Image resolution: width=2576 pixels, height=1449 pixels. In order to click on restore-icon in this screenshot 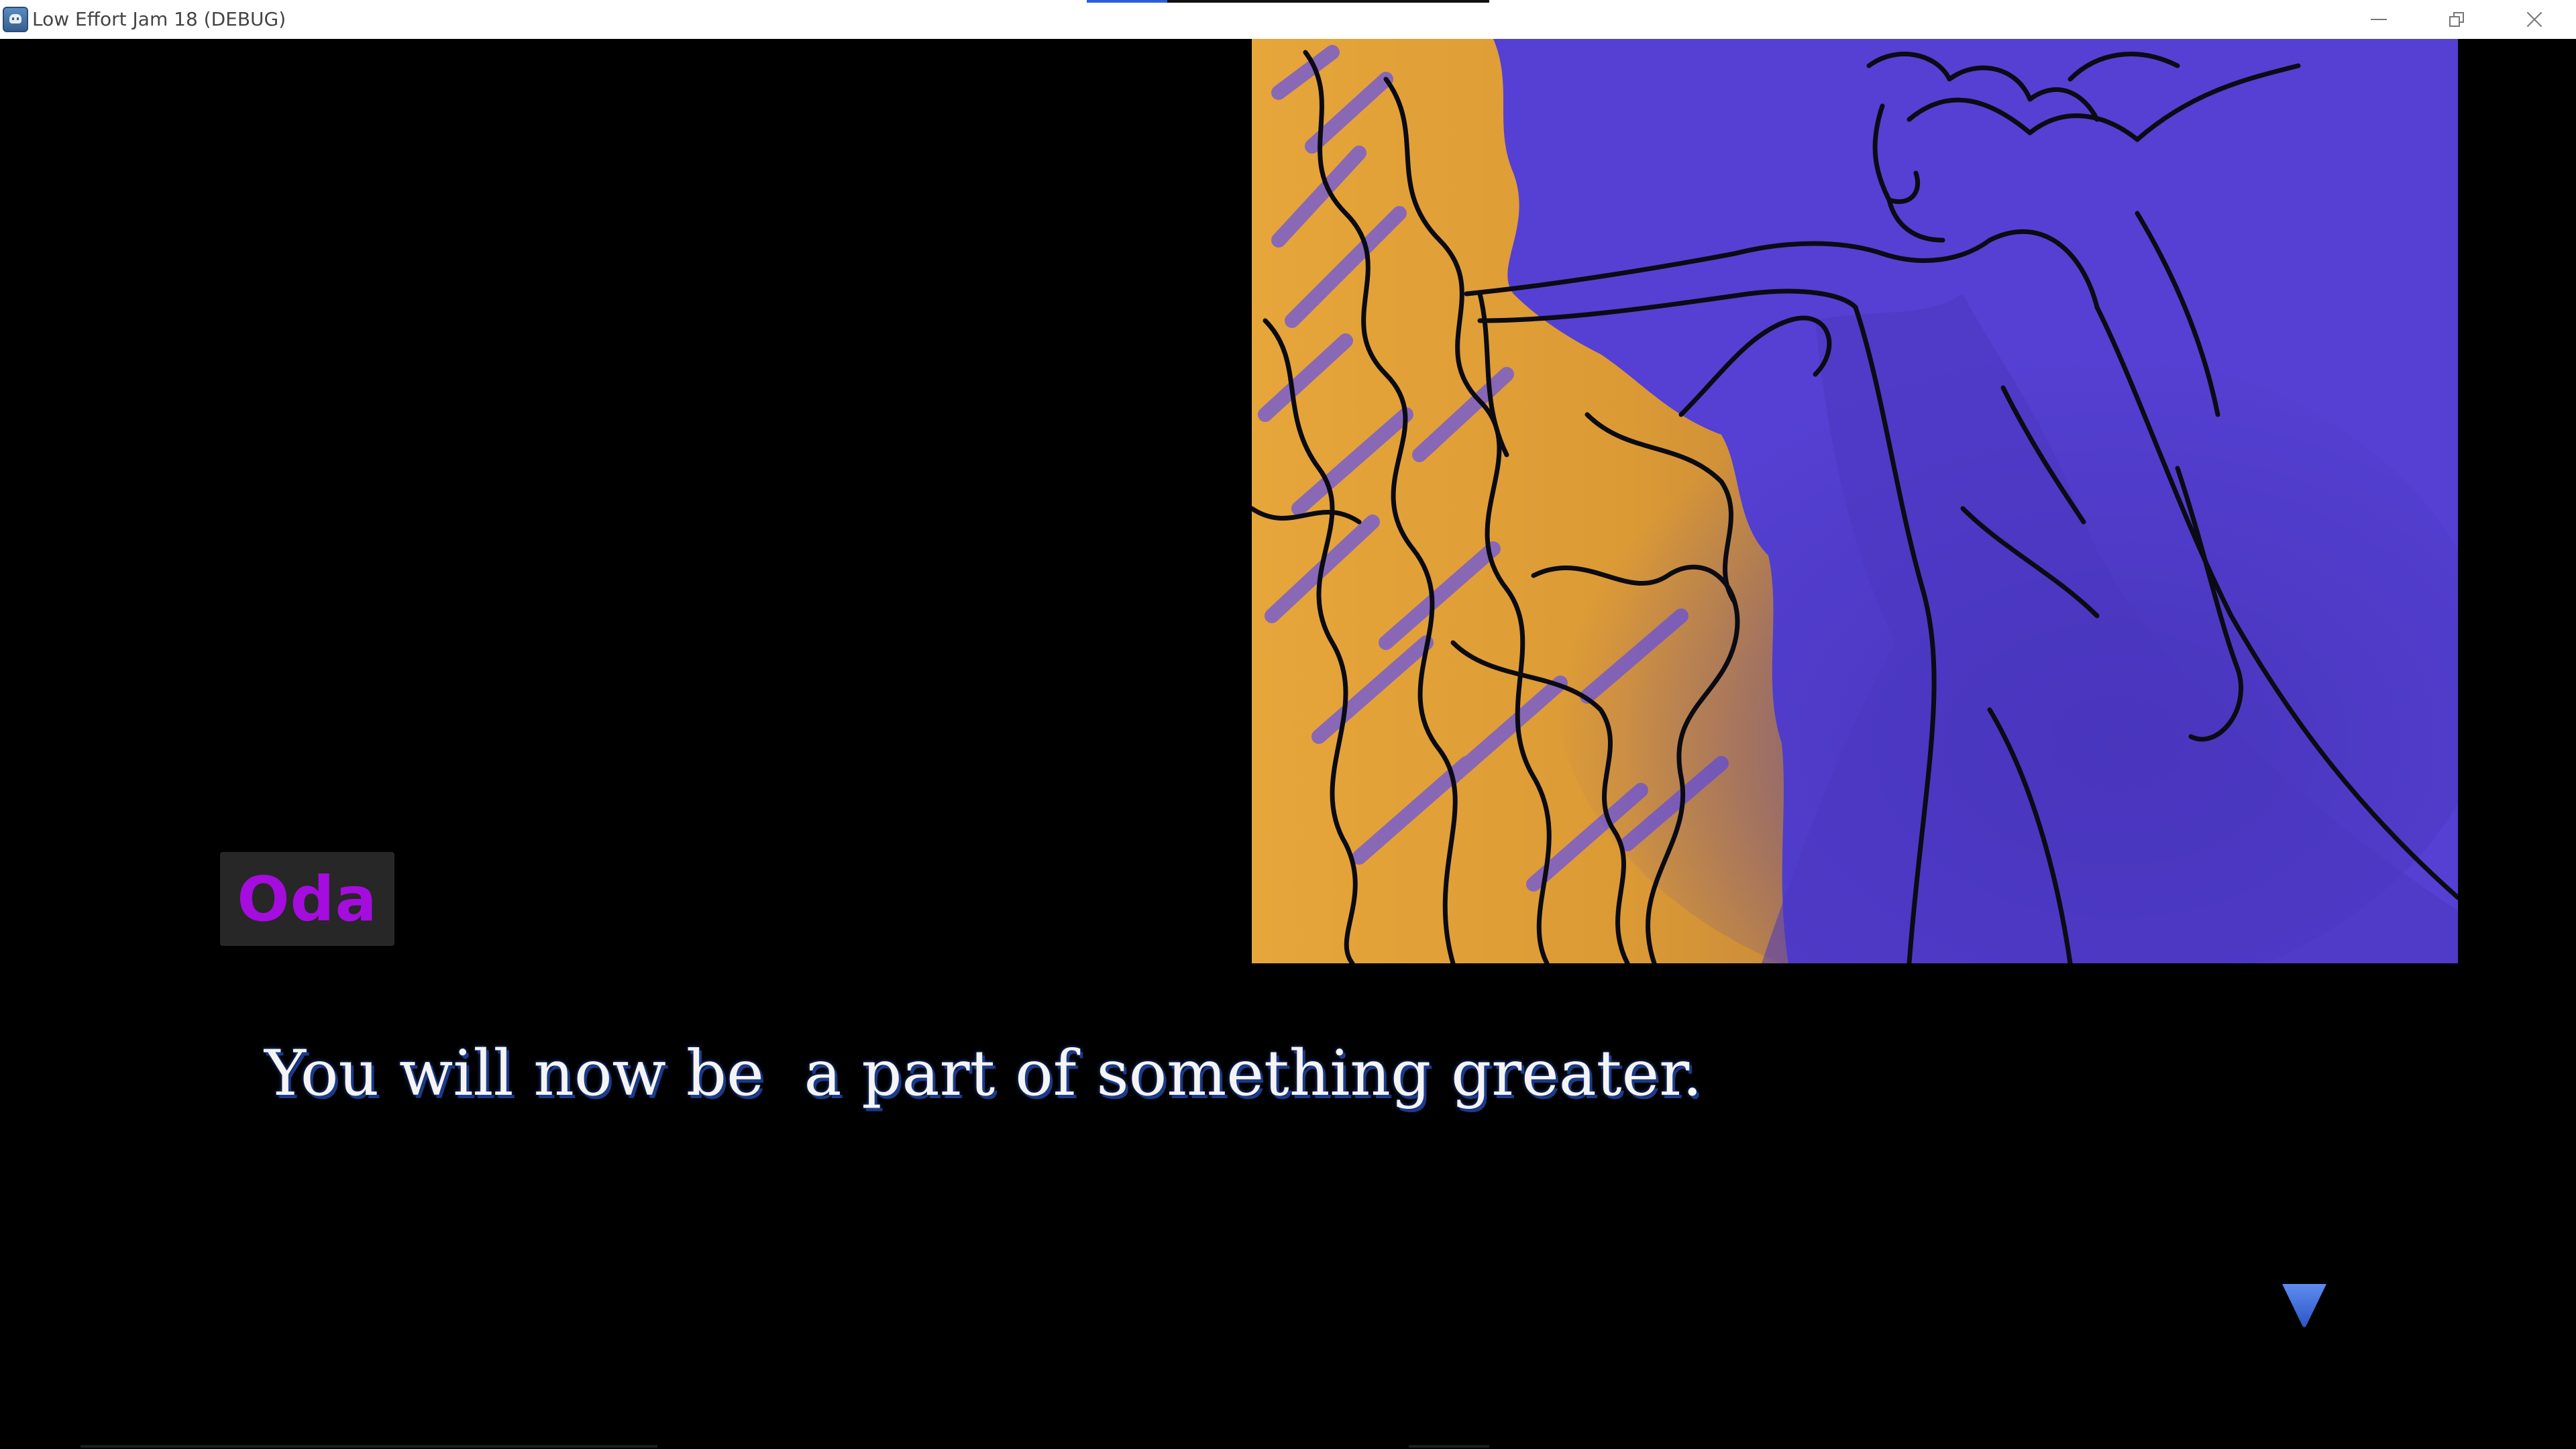, I will do `click(2456, 19)`.